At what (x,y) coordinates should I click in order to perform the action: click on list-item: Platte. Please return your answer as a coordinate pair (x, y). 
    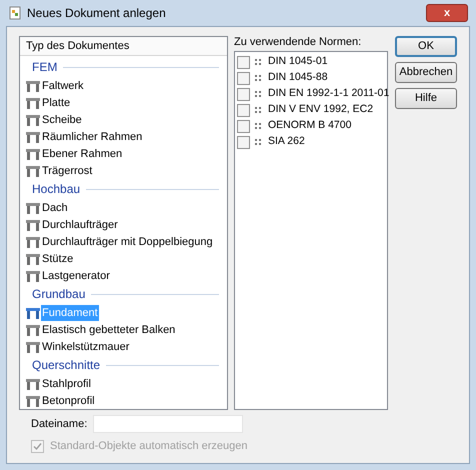
    Looking at the image, I should click on (56, 102).